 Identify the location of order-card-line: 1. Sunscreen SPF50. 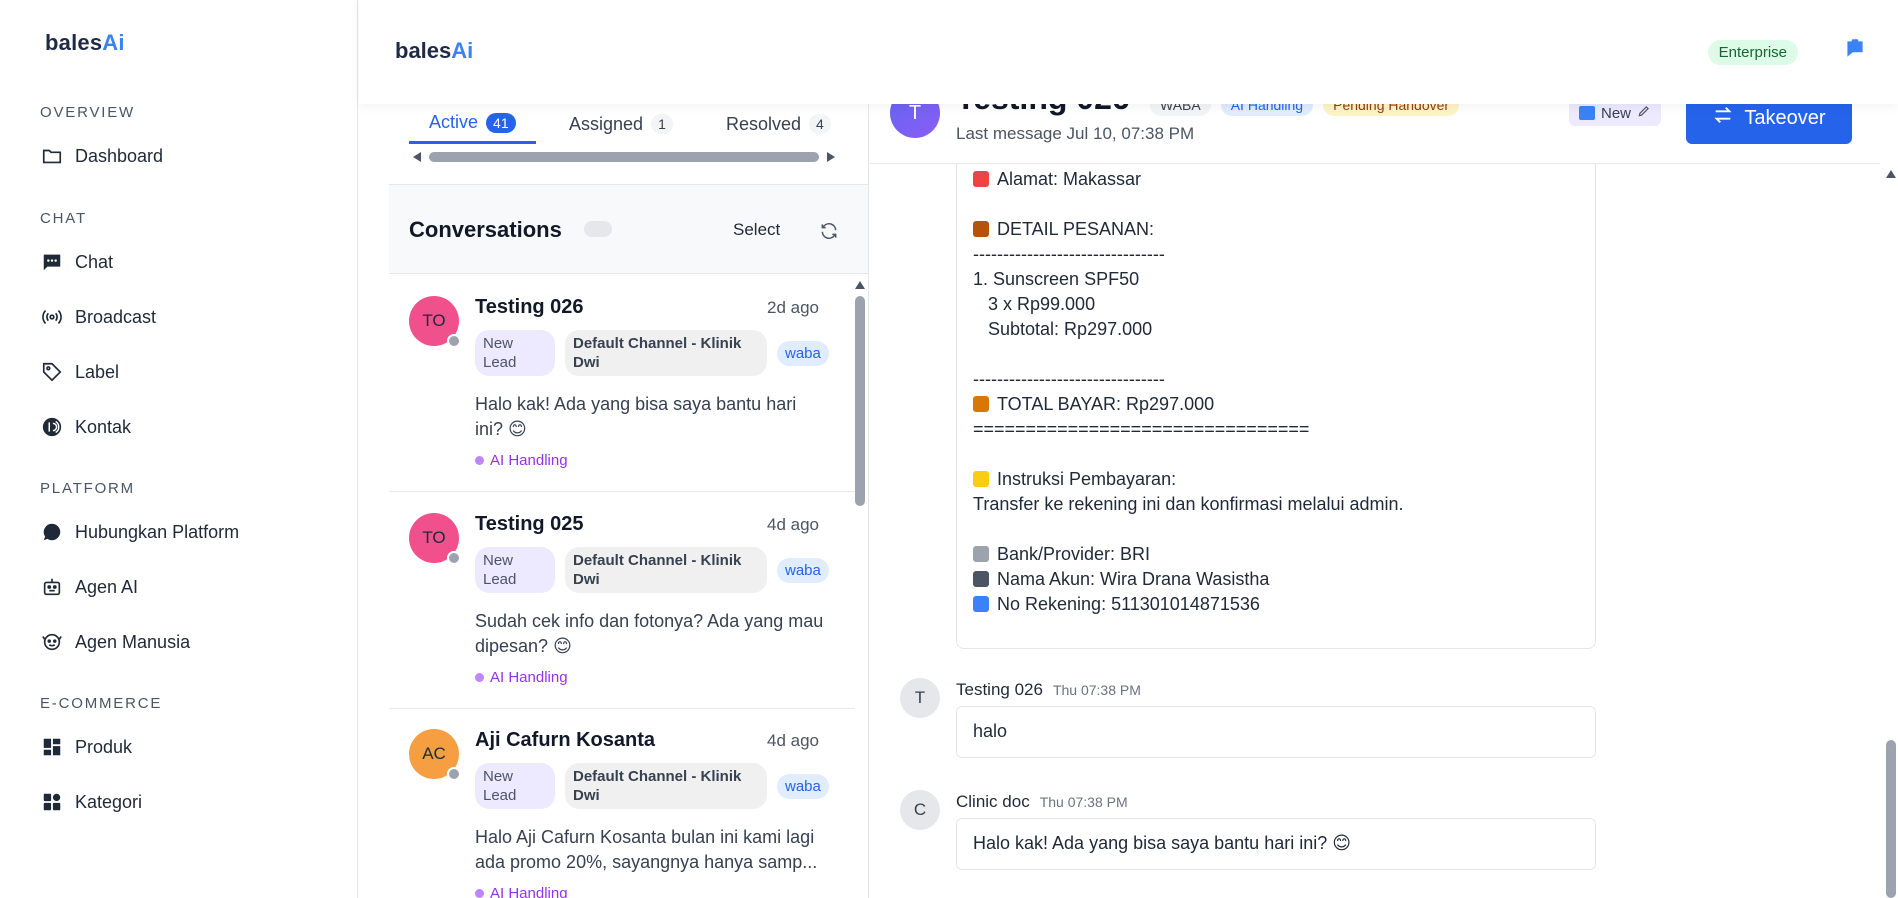
(1056, 279).